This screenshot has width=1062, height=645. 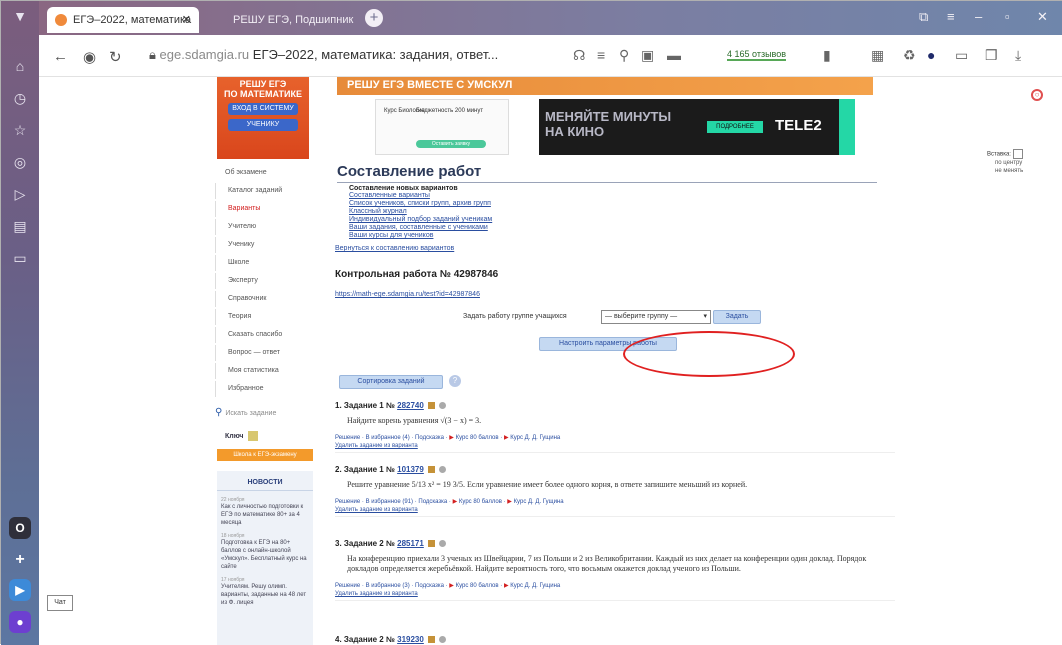 I want to click on bookmarks-icon: ☆, so click(x=20, y=130).